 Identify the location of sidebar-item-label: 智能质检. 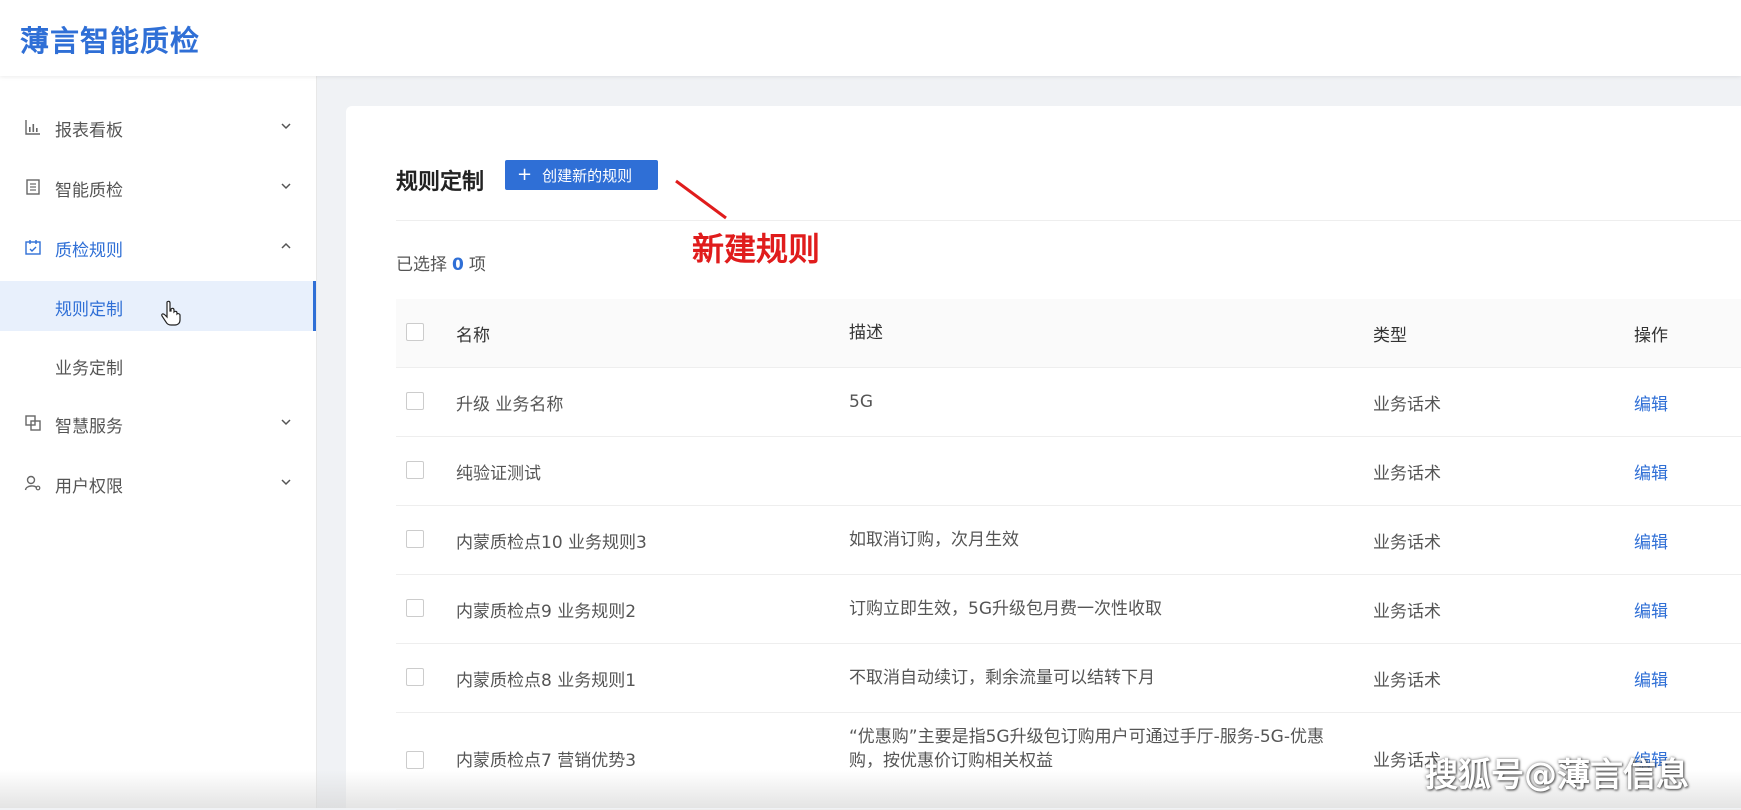
(89, 191).